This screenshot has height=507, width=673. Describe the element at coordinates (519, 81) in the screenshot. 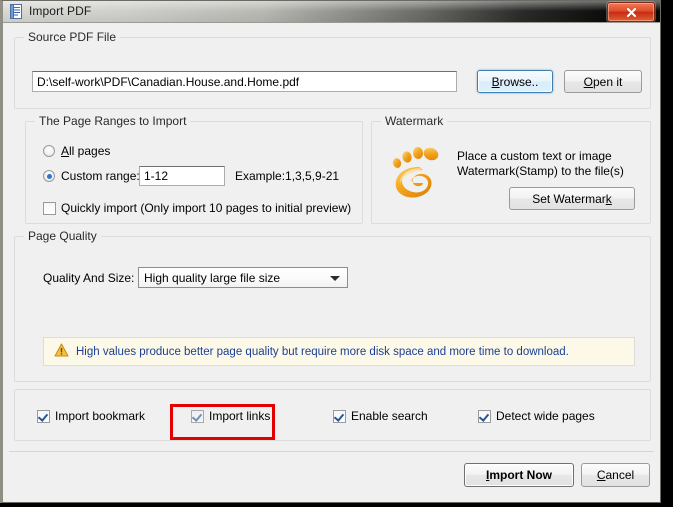

I see `browse-label-rest: rowse..` at that location.